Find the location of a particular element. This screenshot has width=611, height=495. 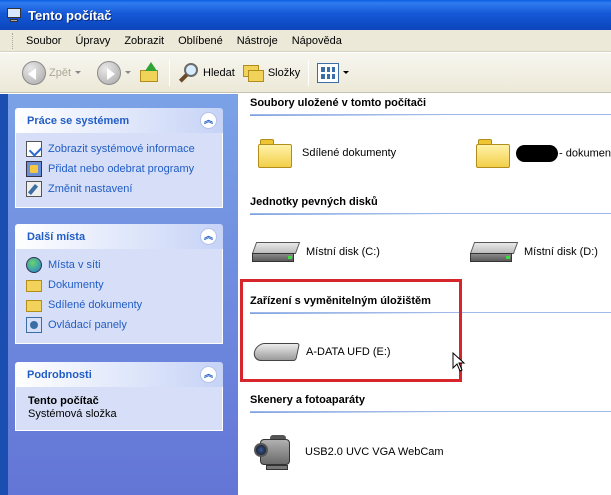

window-title: Tento počítač is located at coordinates (70, 15).